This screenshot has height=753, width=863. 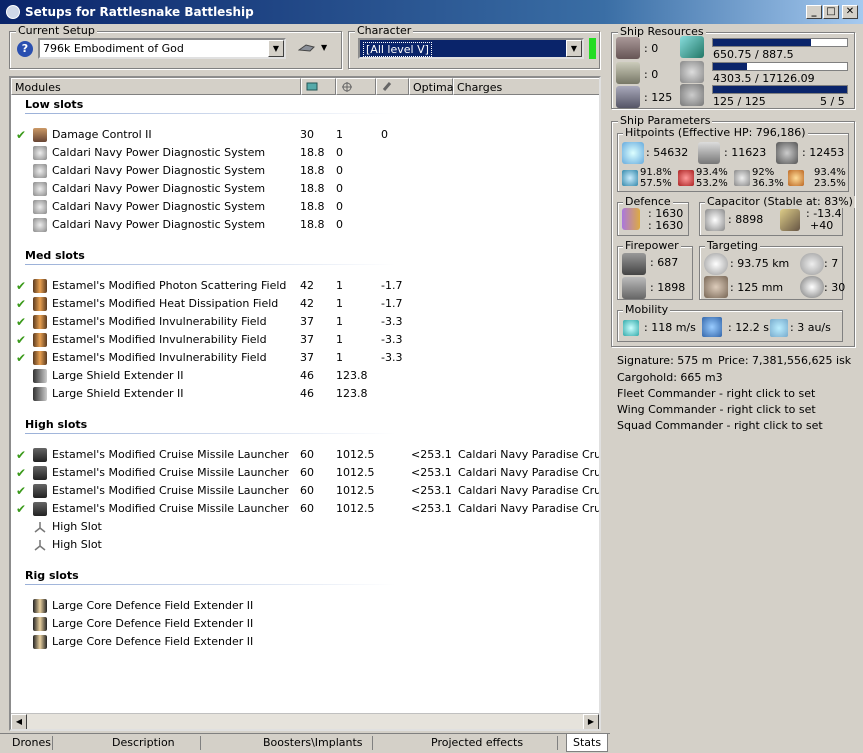 What do you see at coordinates (77, 544) in the screenshot?
I see `module-name: High Slot` at bounding box center [77, 544].